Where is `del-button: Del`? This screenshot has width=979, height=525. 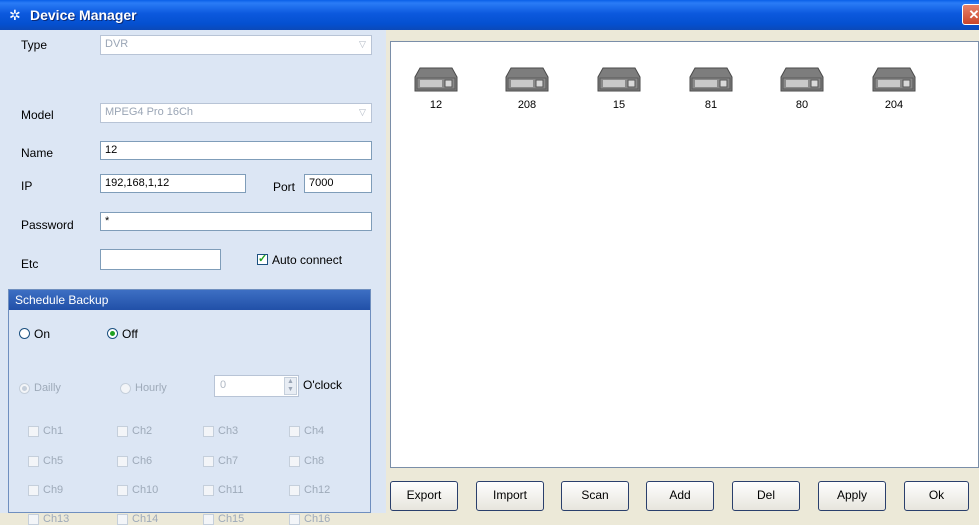 del-button: Del is located at coordinates (766, 496).